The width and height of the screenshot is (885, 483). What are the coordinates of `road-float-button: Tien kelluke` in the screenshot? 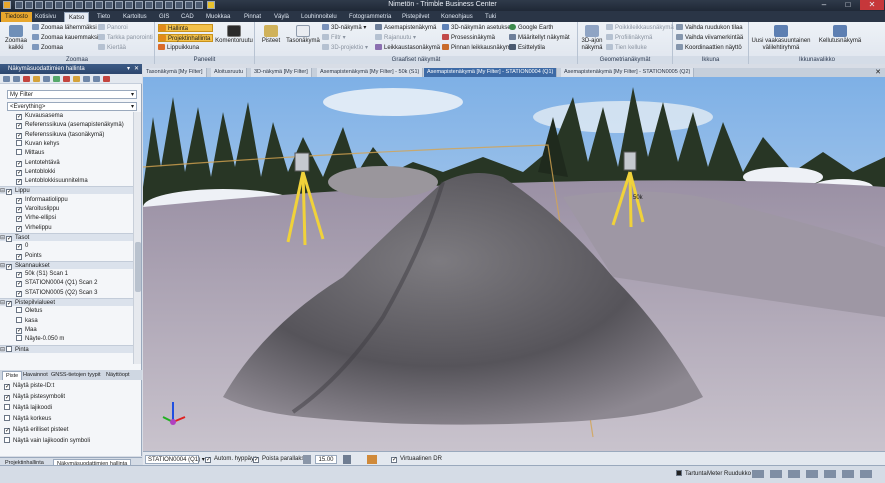 It's located at (626, 48).